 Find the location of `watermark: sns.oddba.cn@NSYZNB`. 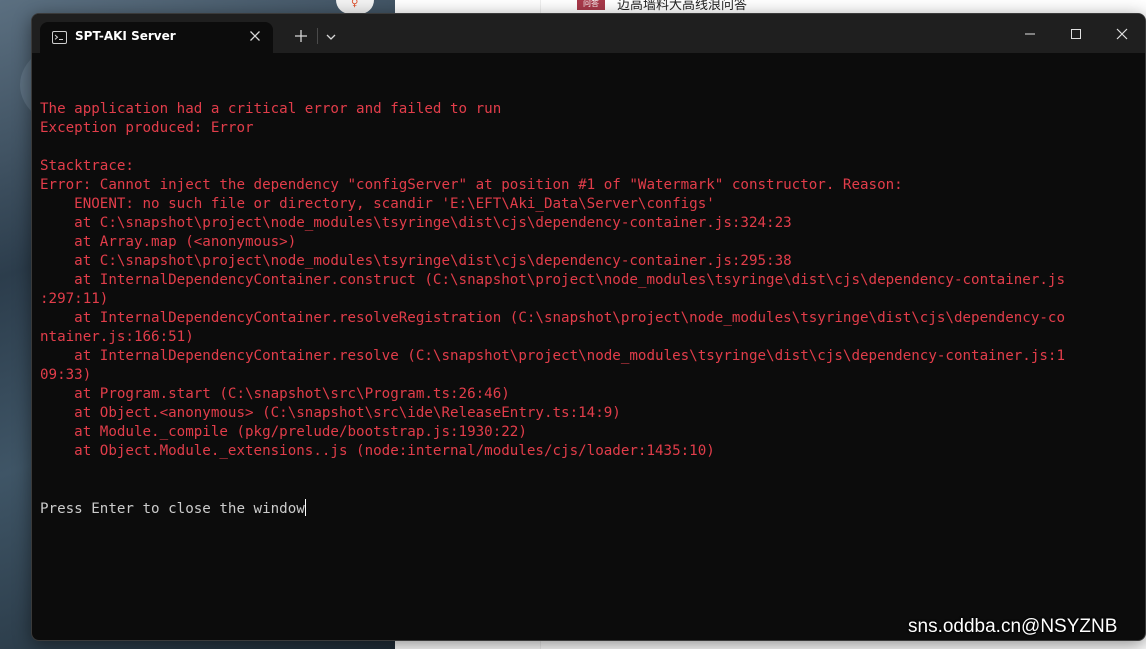

watermark: sns.oddba.cn@NSYZNB is located at coordinates (1013, 626).